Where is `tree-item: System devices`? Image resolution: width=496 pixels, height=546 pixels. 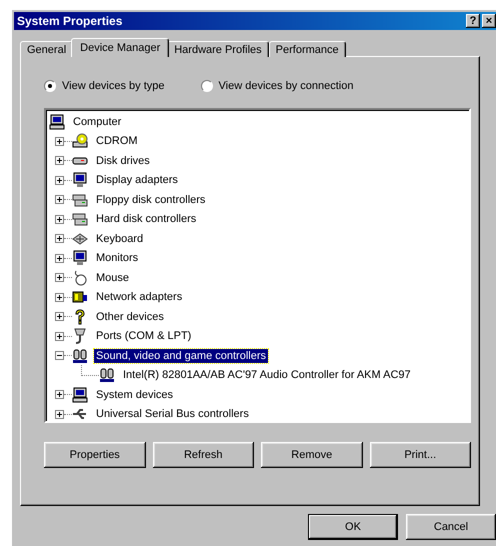
tree-item: System devices is located at coordinates (135, 395).